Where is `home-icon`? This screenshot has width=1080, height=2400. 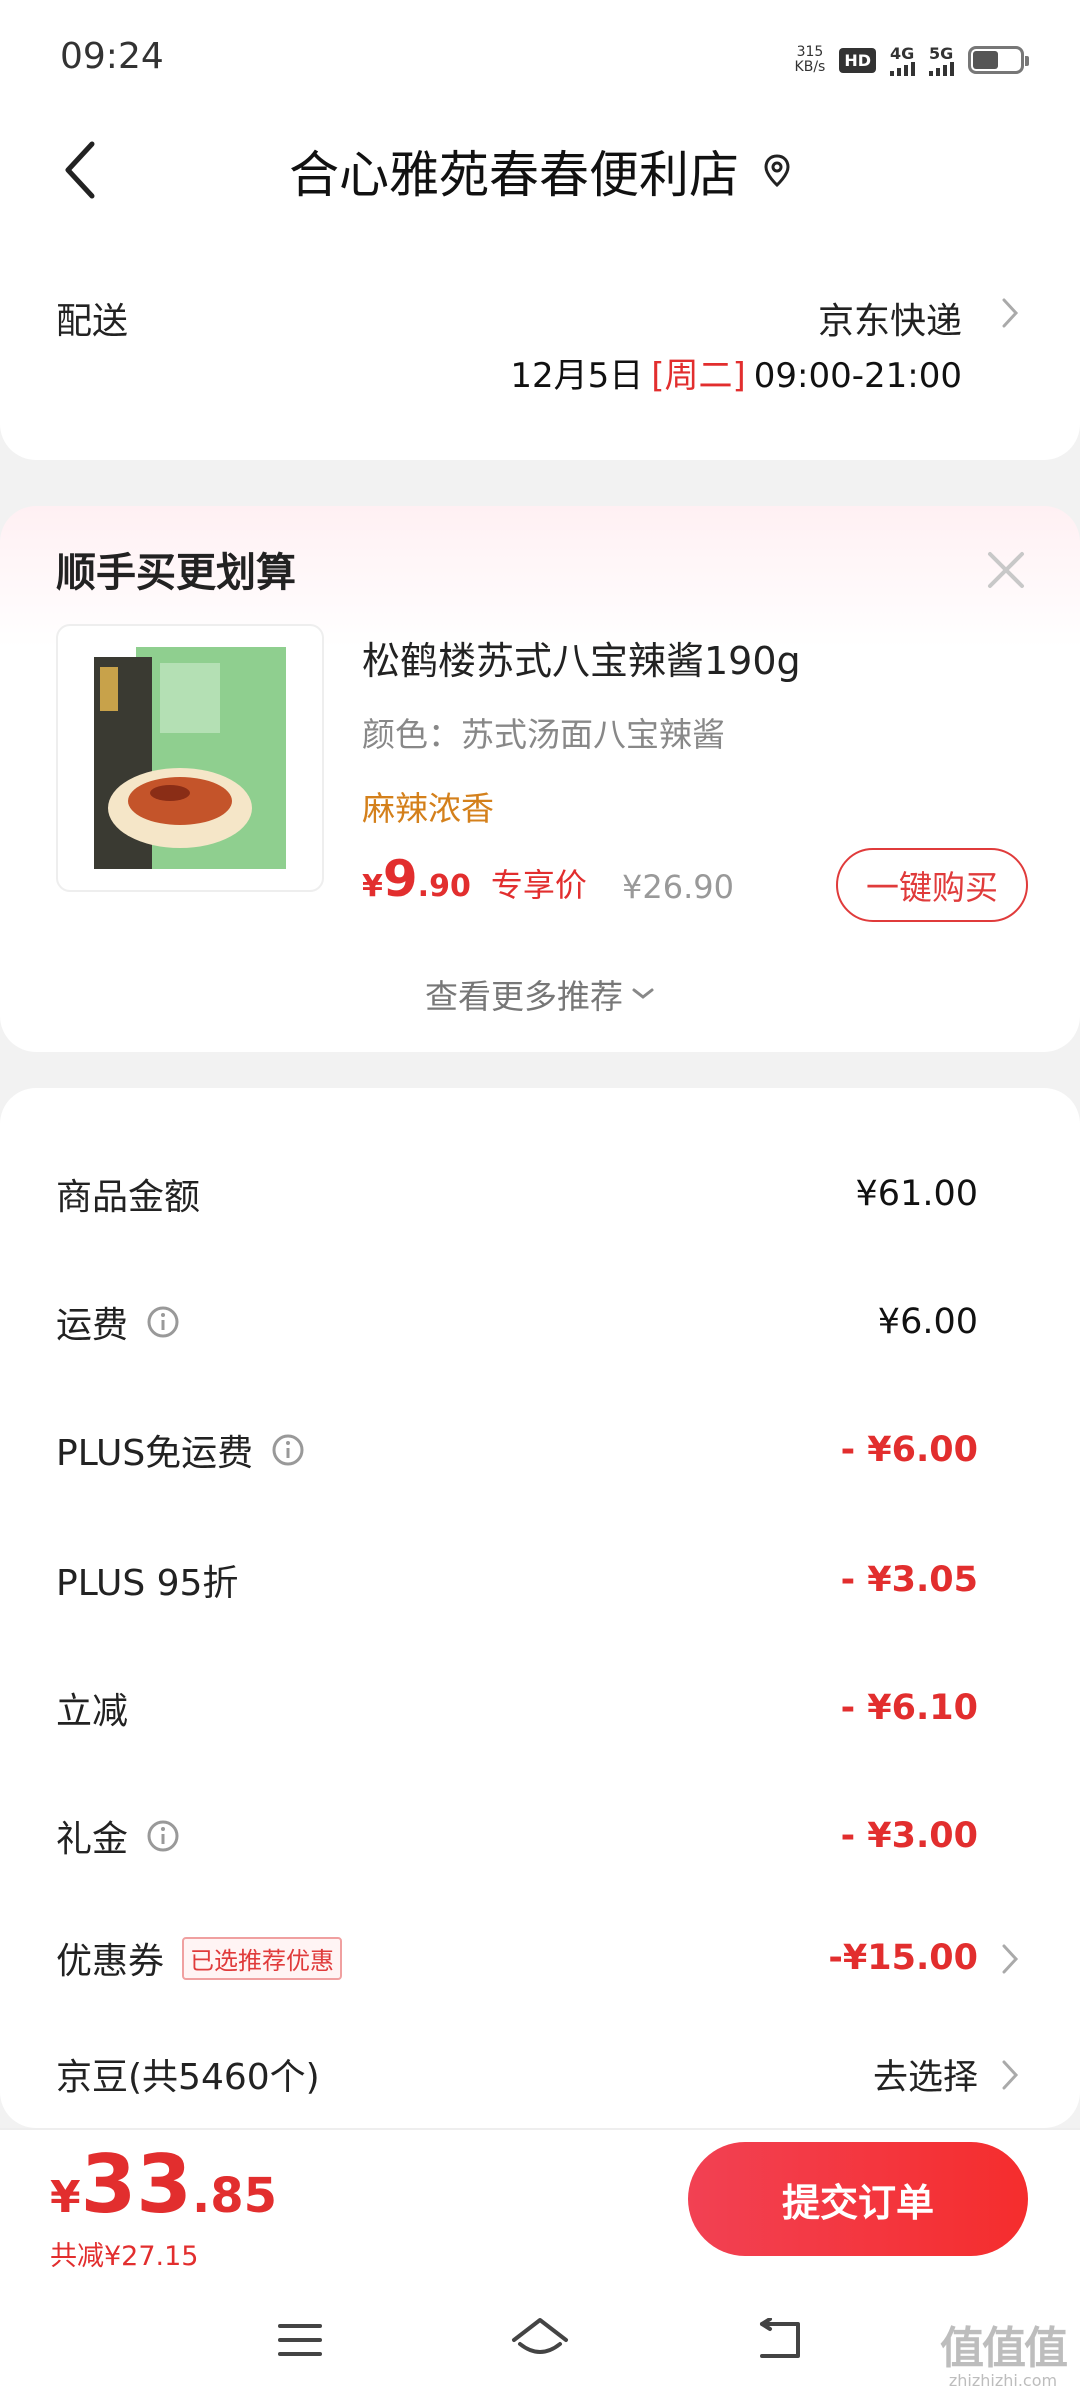 home-icon is located at coordinates (540, 2336).